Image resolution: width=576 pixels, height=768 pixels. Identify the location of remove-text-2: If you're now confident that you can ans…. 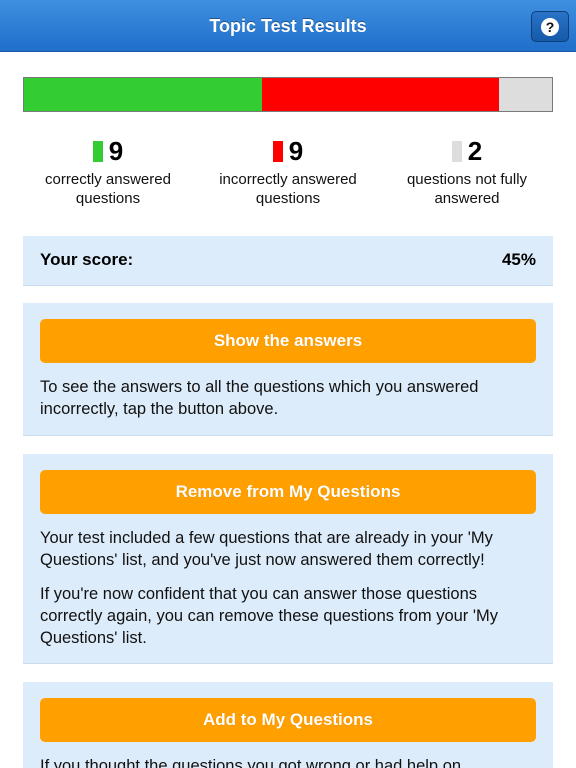
(269, 616).